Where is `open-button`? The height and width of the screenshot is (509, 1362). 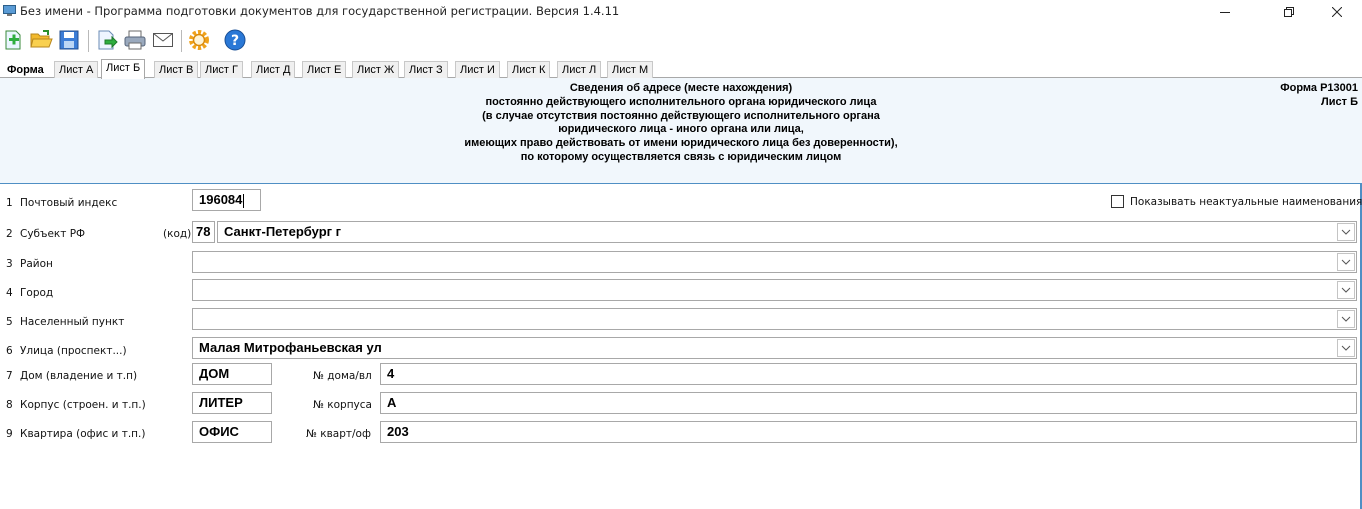
open-button is located at coordinates (41, 40).